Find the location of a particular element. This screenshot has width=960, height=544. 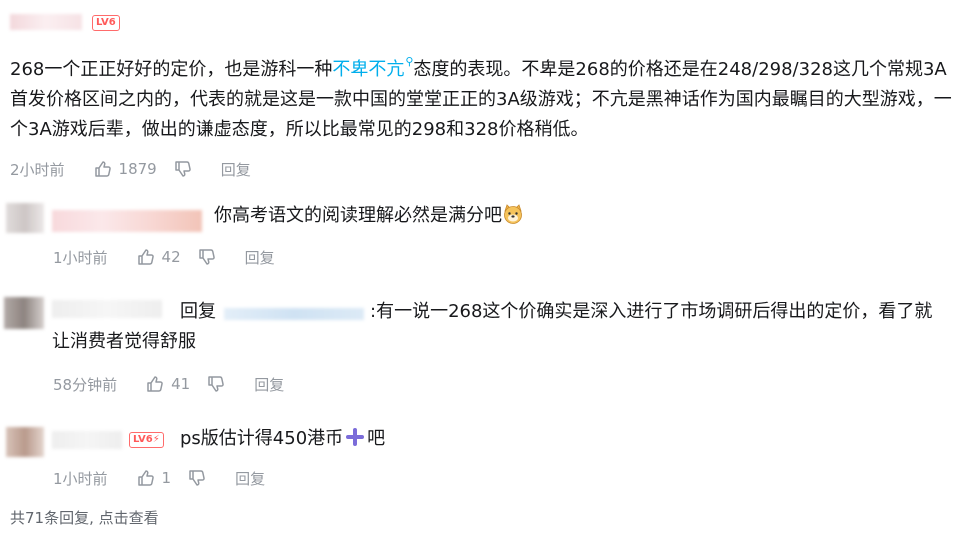

reply-meta: 1小时前 1 回复 is located at coordinates (159, 478).